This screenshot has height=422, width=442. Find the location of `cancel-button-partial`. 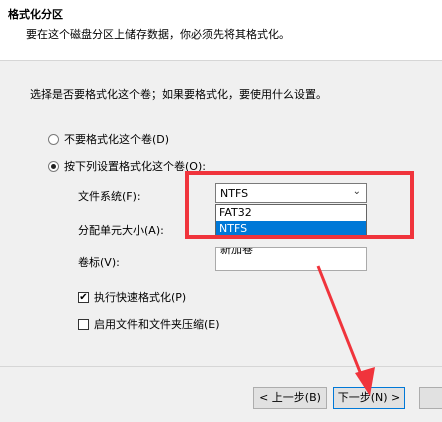

cancel-button-partial is located at coordinates (430, 398).